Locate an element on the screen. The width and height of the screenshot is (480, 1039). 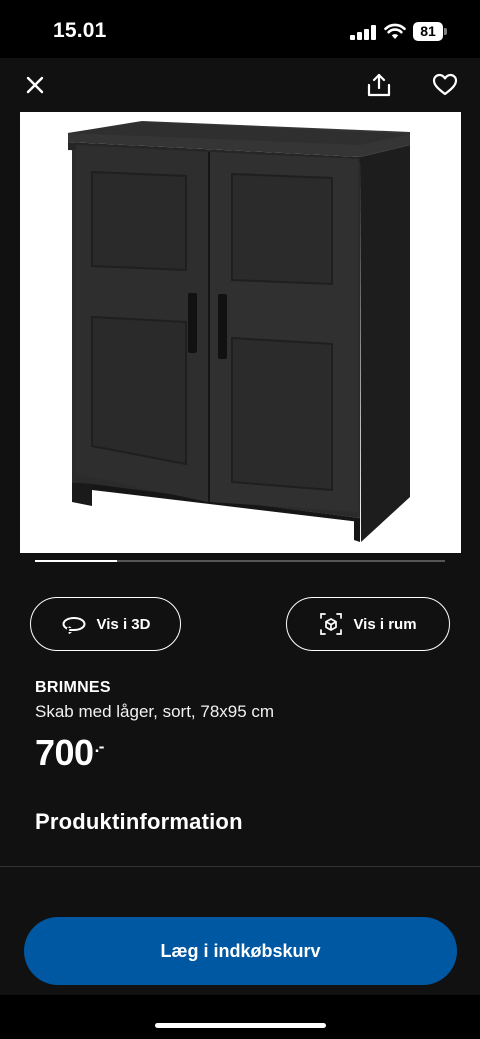
product-name: BRIMNES is located at coordinates (73, 687).